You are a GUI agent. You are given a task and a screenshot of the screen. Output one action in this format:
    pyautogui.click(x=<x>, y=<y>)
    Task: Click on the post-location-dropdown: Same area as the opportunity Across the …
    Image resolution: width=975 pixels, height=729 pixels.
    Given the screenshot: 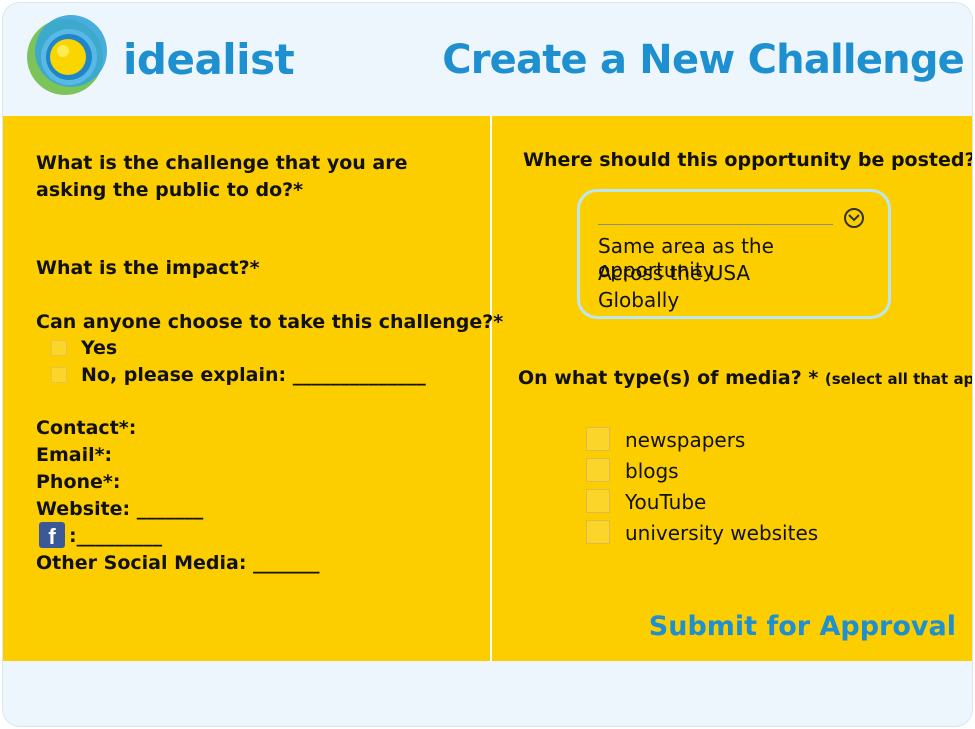 What is the action you would take?
    pyautogui.click(x=734, y=254)
    